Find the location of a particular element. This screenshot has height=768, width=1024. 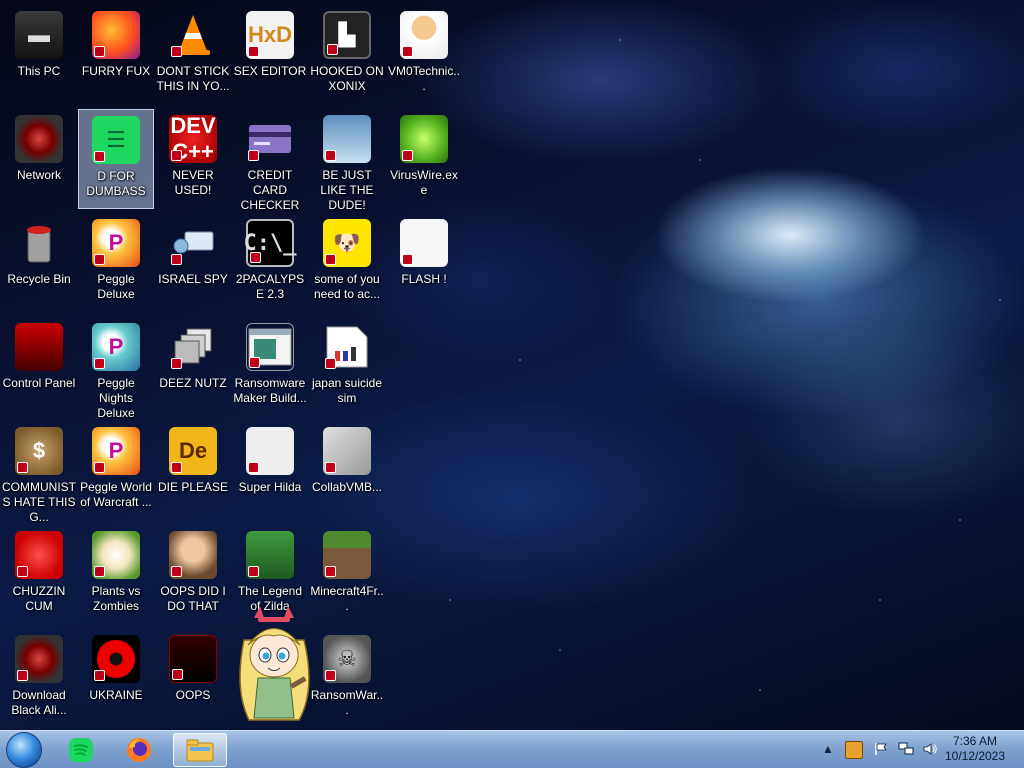

desktop-icon-label: Super Hilda is located at coordinates (270, 487).